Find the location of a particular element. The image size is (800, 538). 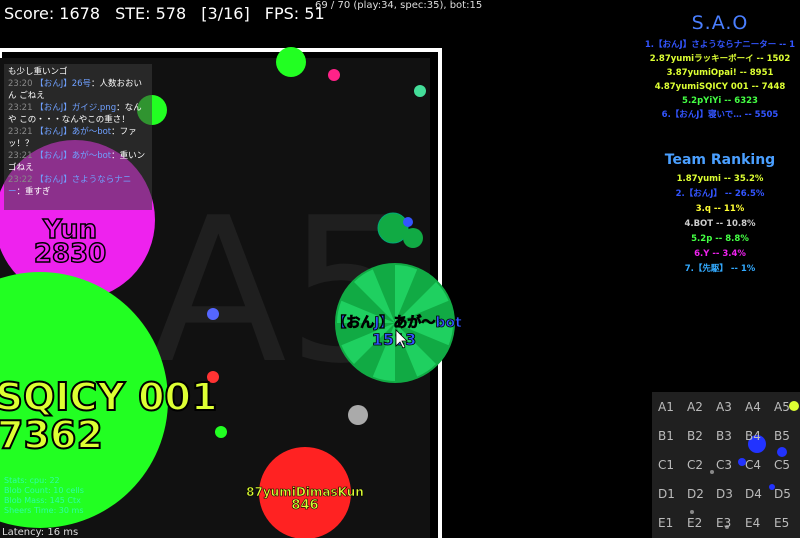

minimap-sector: A3 is located at coordinates (724, 407).